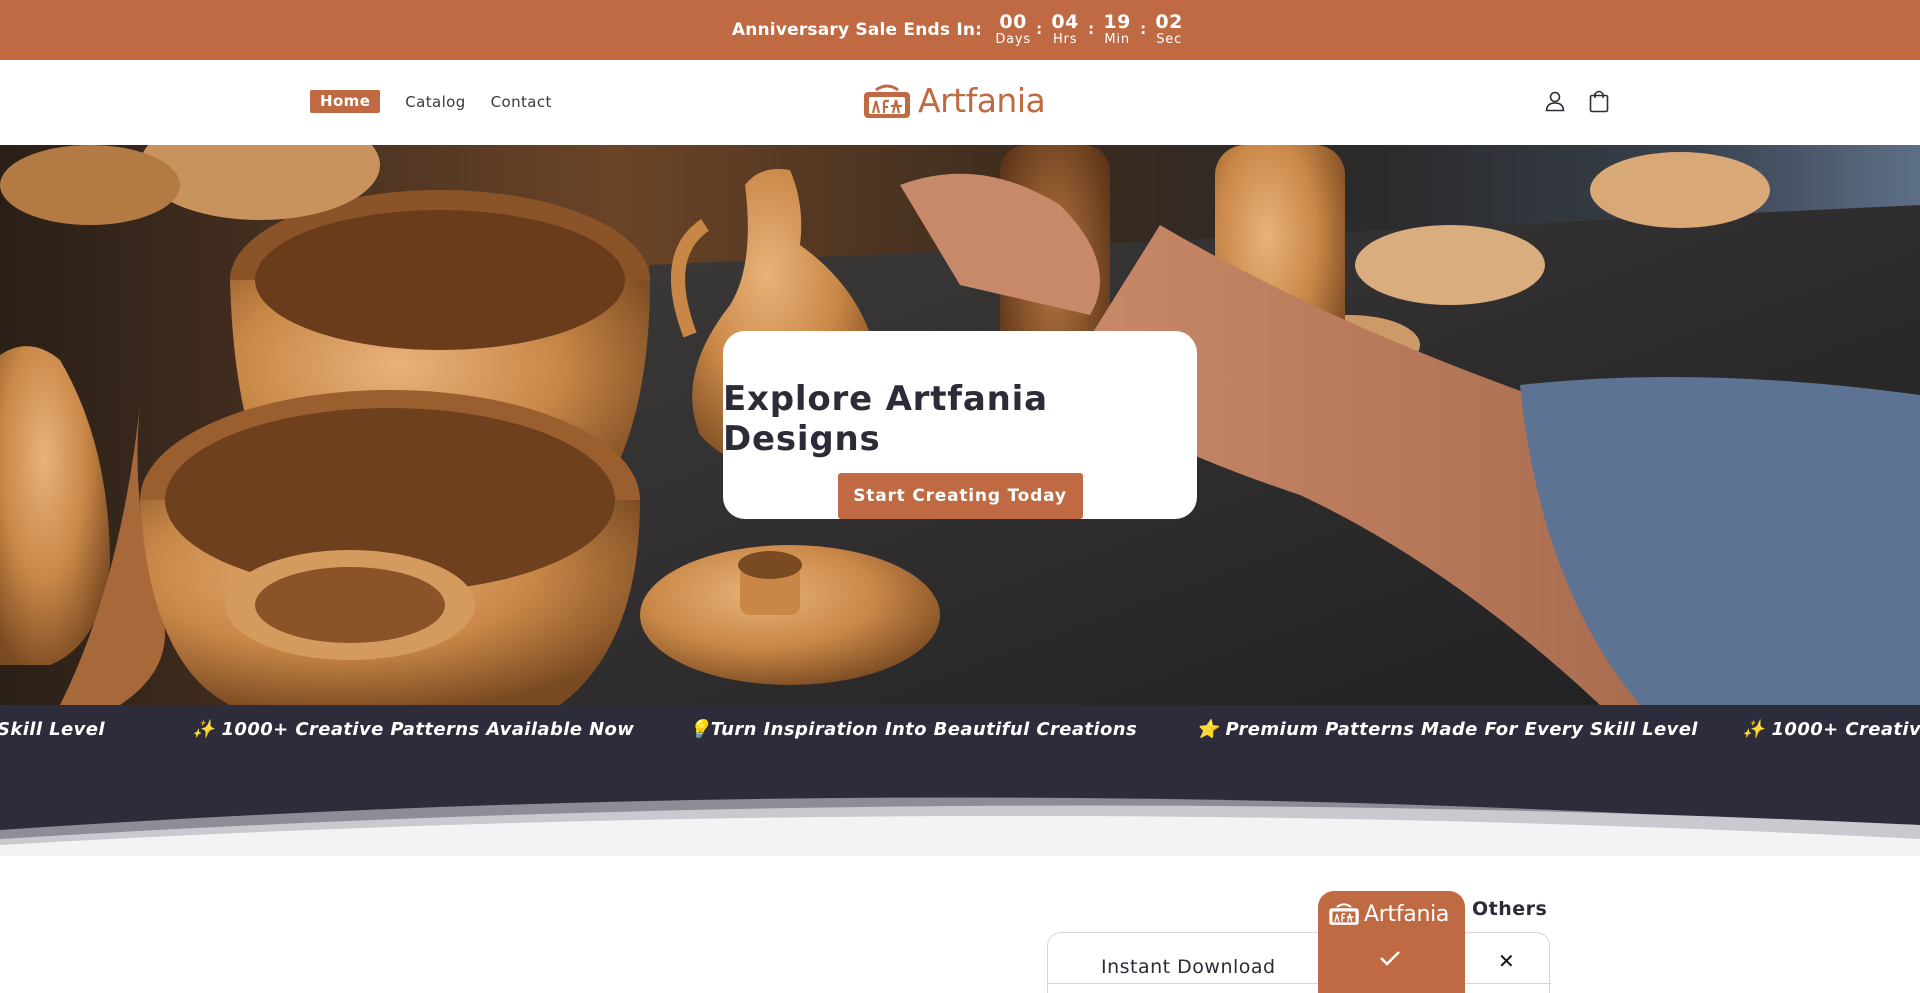  I want to click on cross-icon: ✕, so click(1506, 961).